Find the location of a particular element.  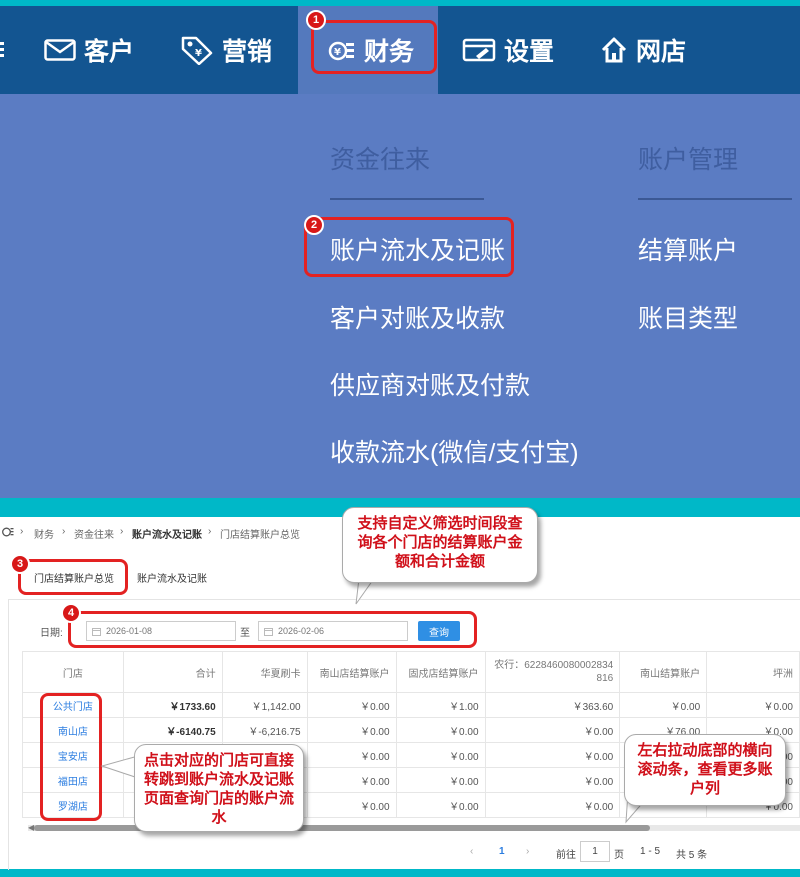

amount-cell: ￥1,142.00 is located at coordinates (264, 705).